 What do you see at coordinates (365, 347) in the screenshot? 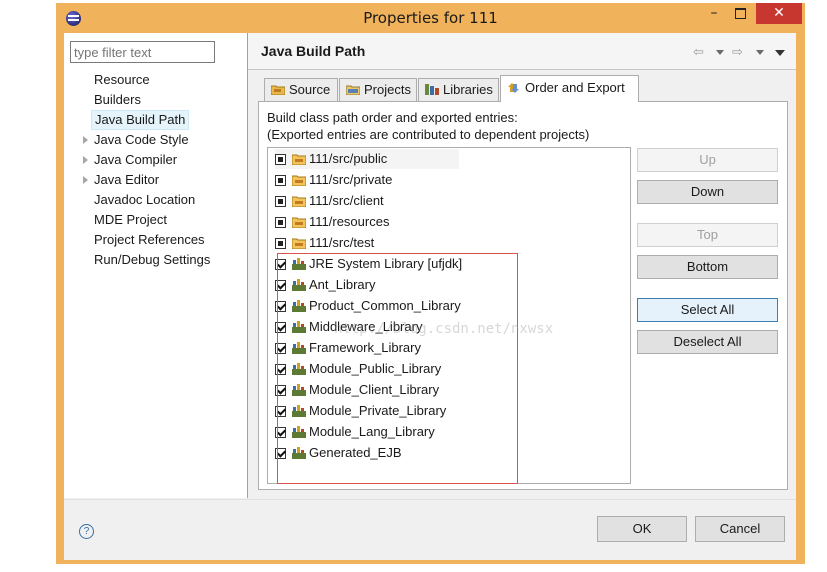
I see `entry-label: Framework_Library` at bounding box center [365, 347].